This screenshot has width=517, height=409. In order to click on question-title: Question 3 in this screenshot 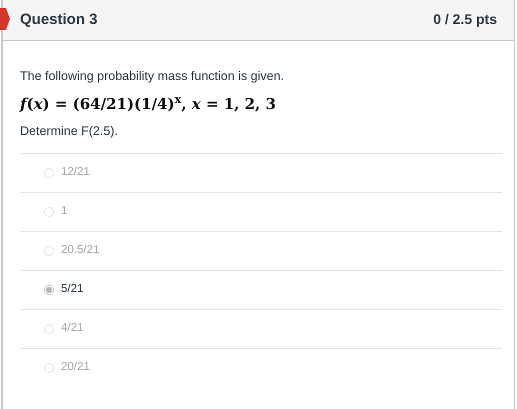, I will do `click(59, 20)`.